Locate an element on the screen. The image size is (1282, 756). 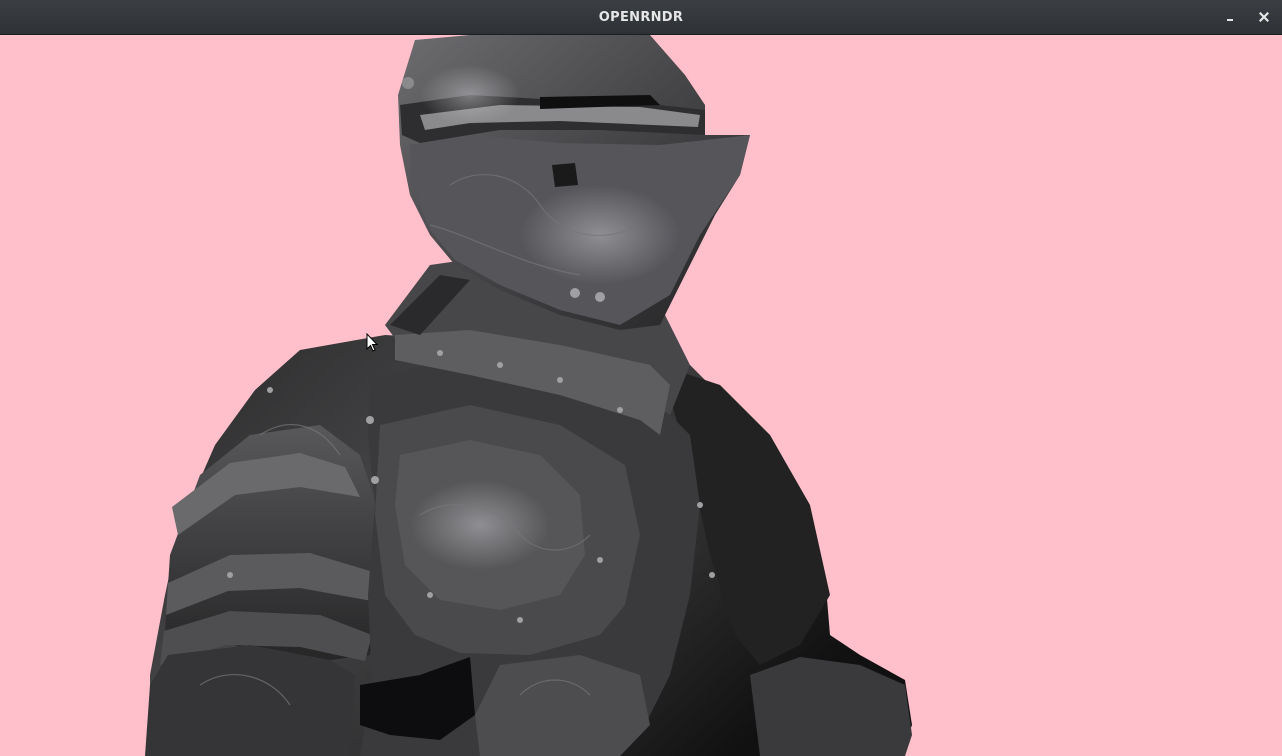
close-icon is located at coordinates (1264, 17).